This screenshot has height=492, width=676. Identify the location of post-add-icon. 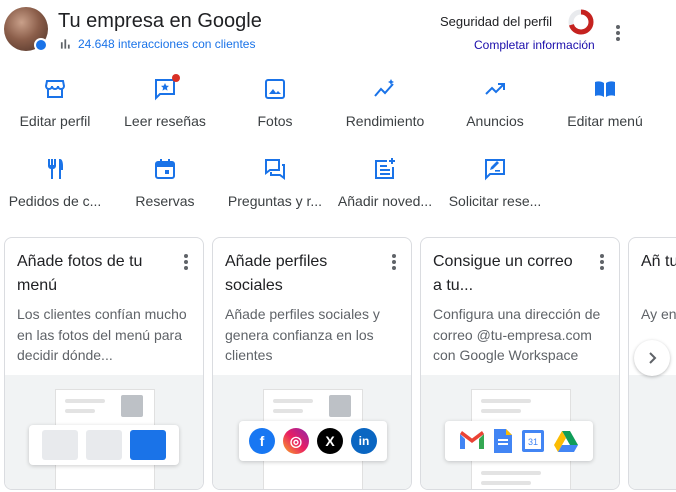
(385, 169).